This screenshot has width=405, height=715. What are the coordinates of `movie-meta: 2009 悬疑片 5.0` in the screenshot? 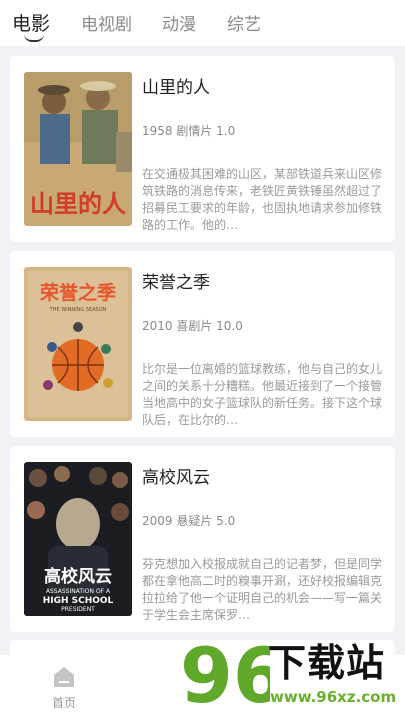 It's located at (189, 521).